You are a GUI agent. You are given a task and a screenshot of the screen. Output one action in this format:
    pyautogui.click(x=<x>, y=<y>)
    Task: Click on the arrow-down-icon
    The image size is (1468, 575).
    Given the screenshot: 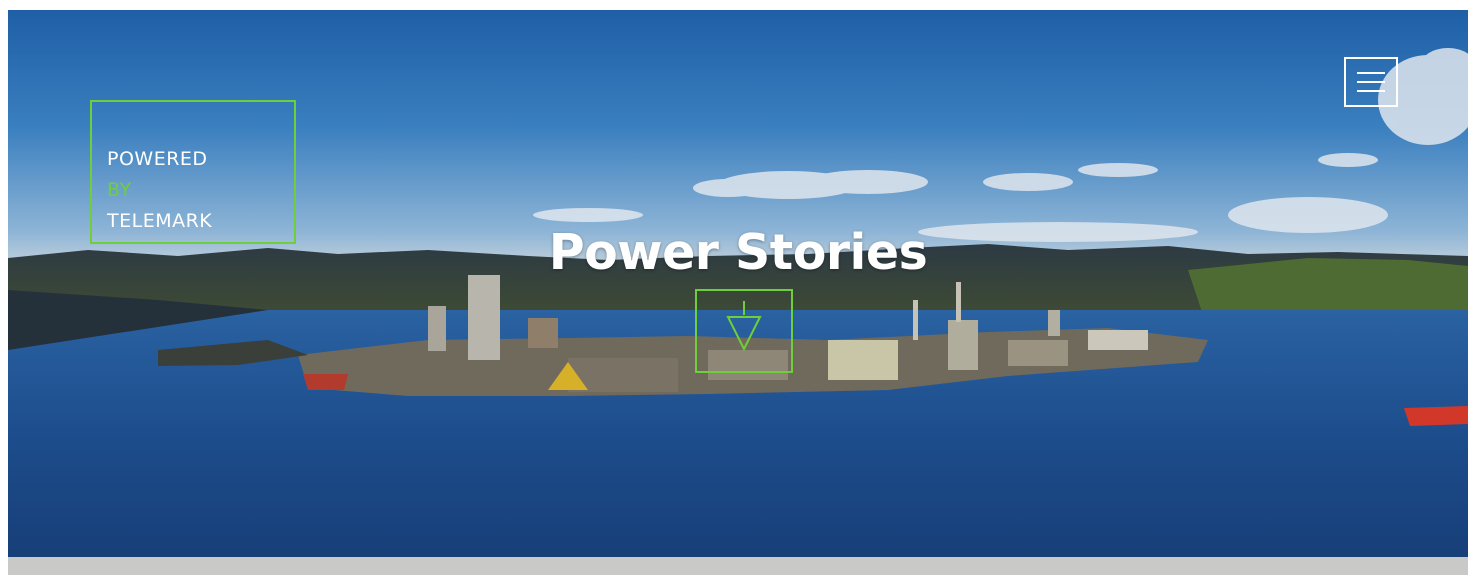 What is the action you would take?
    pyautogui.click(x=744, y=326)
    